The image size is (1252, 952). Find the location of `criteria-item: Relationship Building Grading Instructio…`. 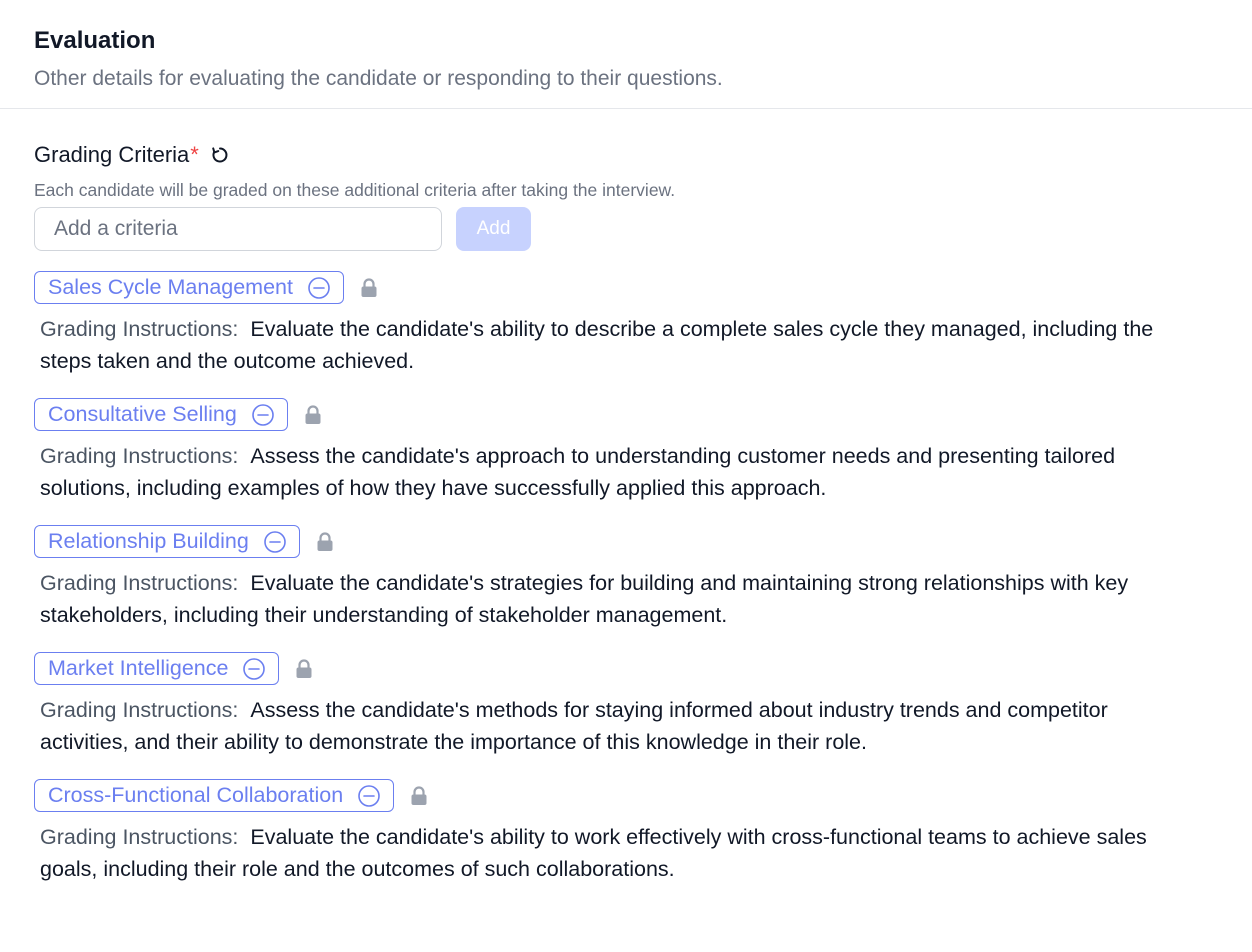

criteria-item: Relationship Building Grading Instructio… is located at coordinates (626, 578).